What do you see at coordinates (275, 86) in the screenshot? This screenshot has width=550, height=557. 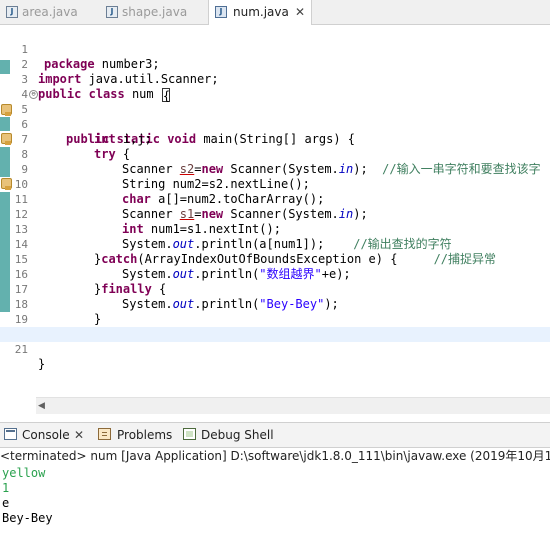 I see `code-line: 4` at bounding box center [275, 86].